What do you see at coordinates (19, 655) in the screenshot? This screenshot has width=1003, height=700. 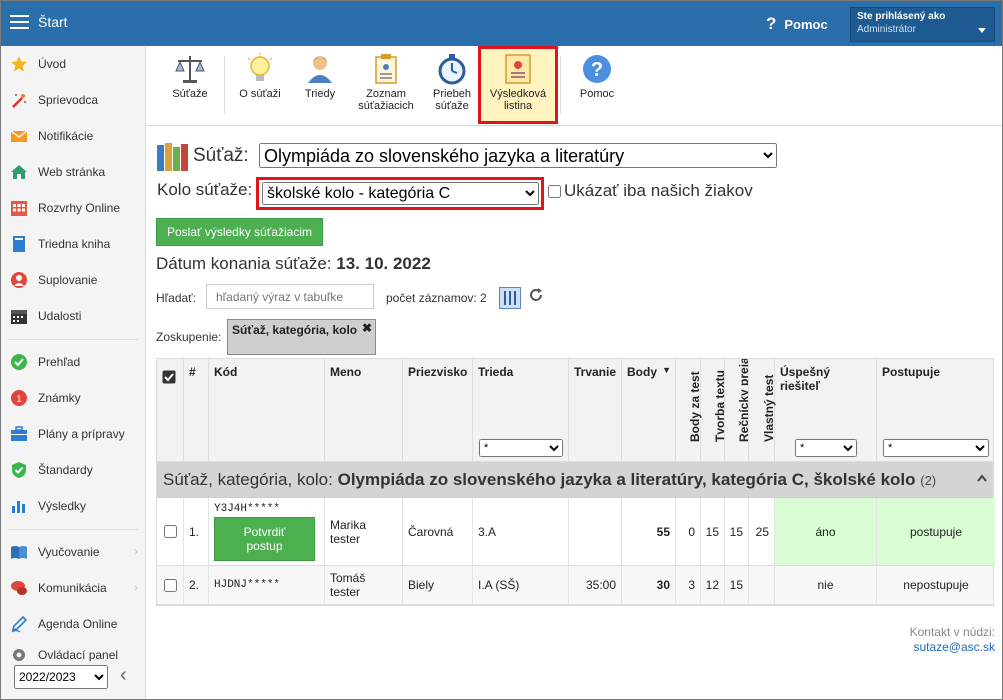 I see `gear-icon` at bounding box center [19, 655].